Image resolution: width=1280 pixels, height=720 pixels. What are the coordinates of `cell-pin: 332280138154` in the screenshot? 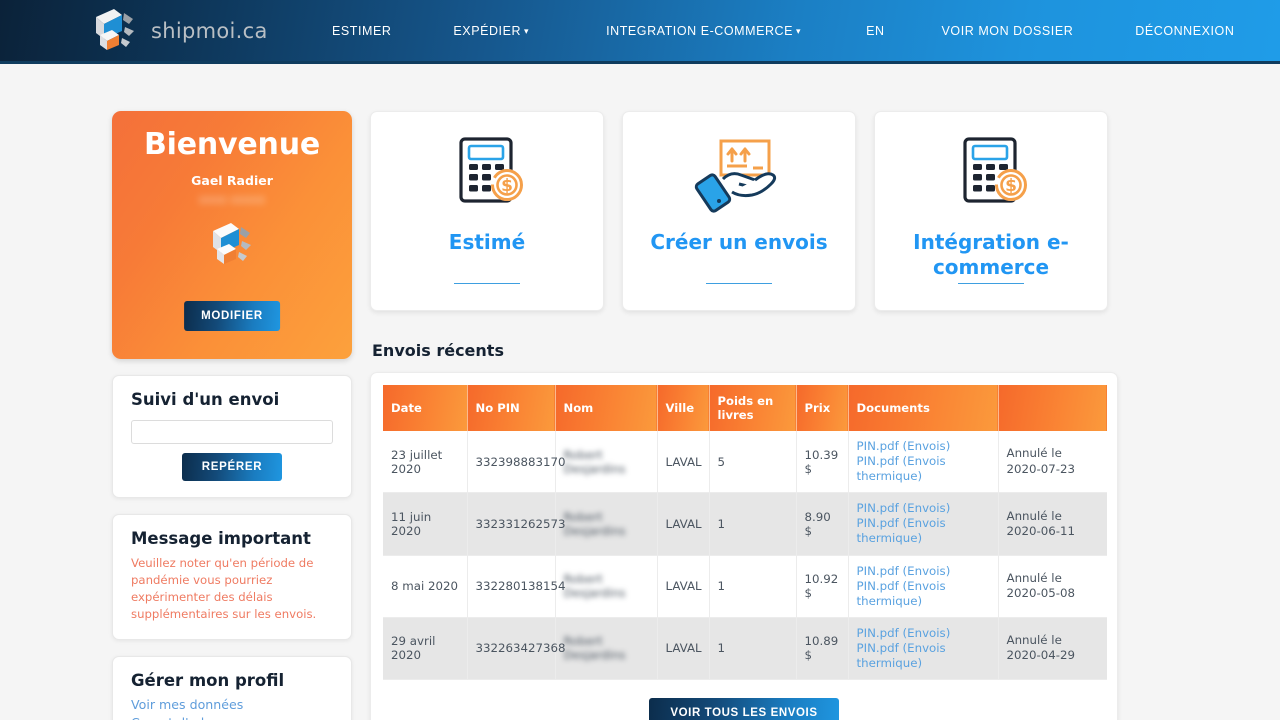 It's located at (516, 586).